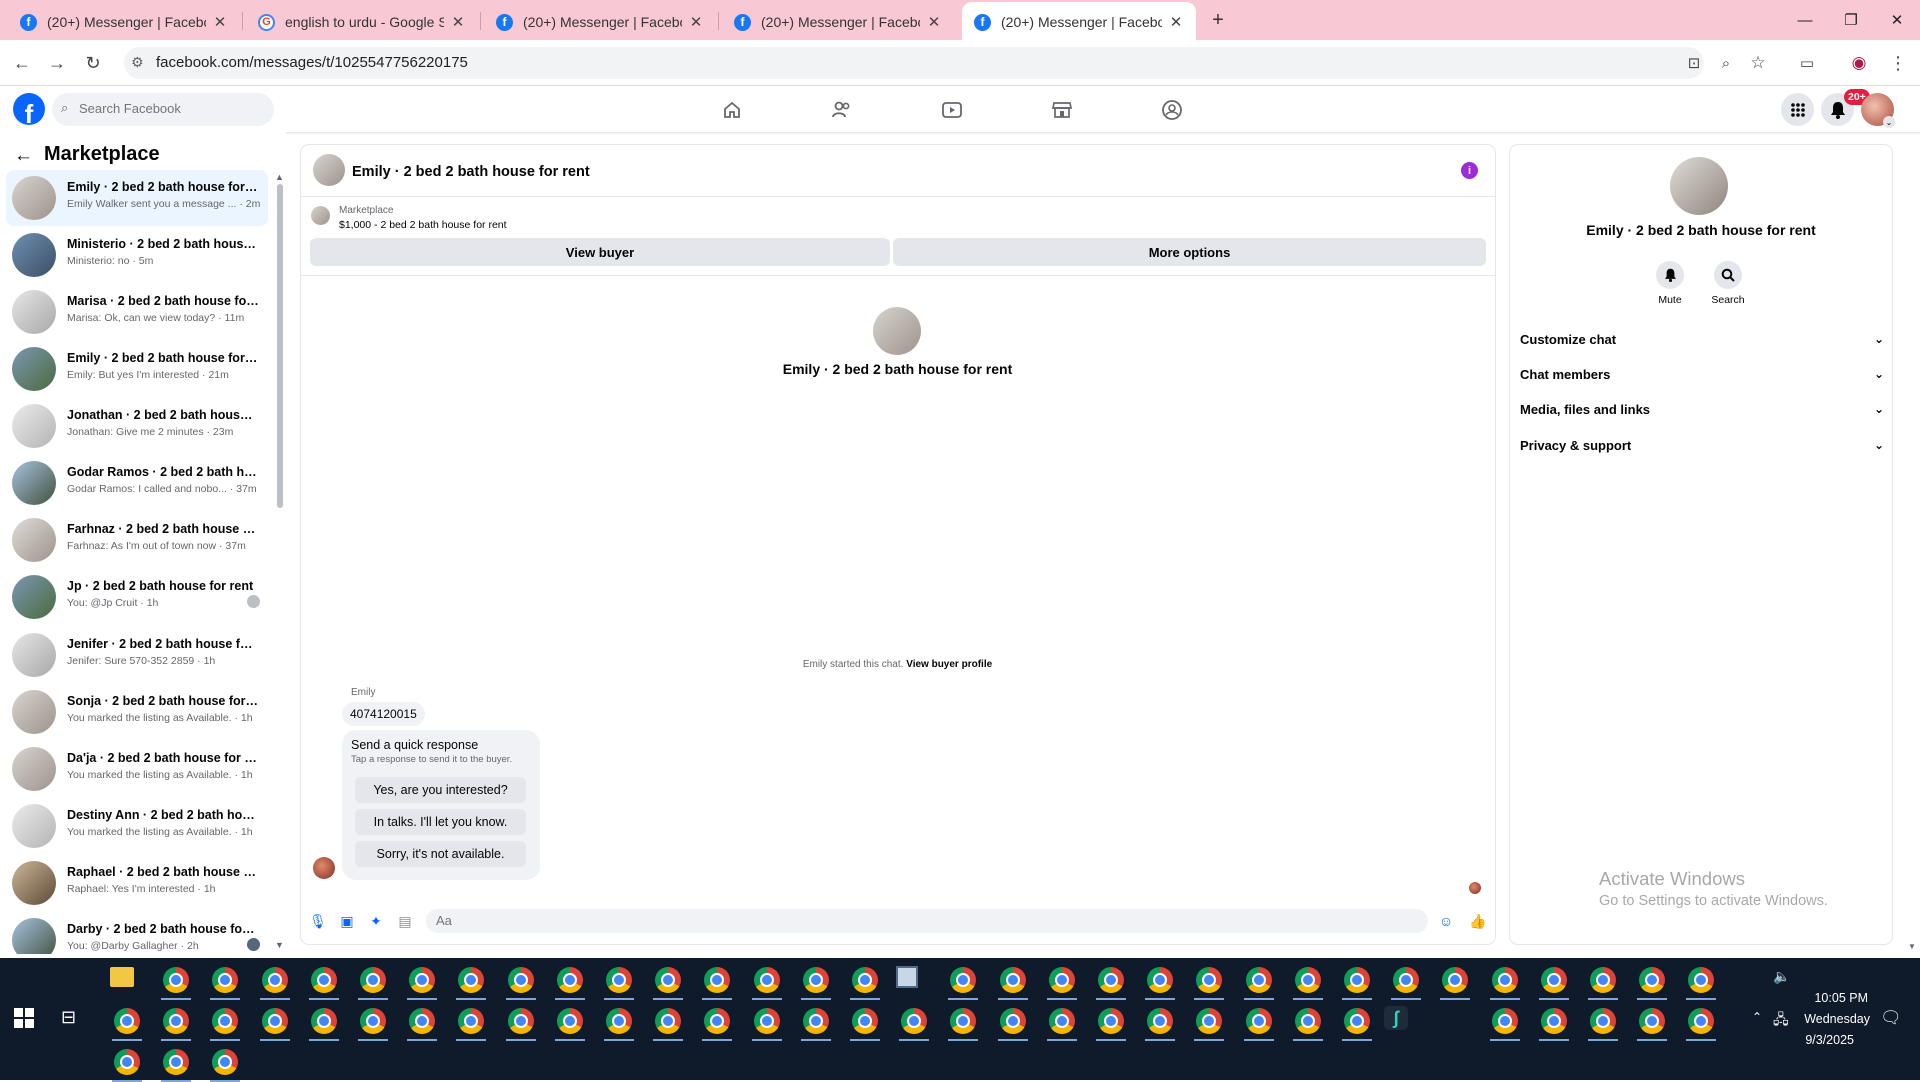  I want to click on zoom-icon: ⌕, so click(1726, 63).